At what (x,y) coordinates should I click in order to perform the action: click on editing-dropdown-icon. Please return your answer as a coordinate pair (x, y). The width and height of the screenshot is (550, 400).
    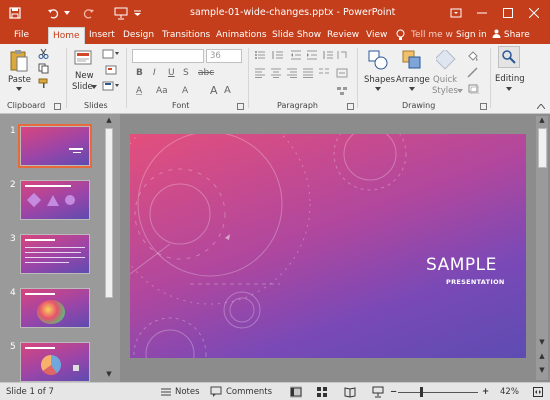
    Looking at the image, I should click on (509, 89).